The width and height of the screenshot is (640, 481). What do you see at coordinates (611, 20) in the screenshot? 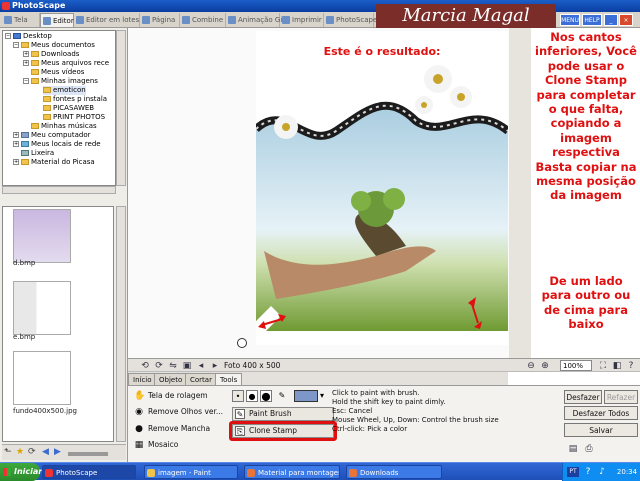
I see `minimize-icon: _` at bounding box center [611, 20].